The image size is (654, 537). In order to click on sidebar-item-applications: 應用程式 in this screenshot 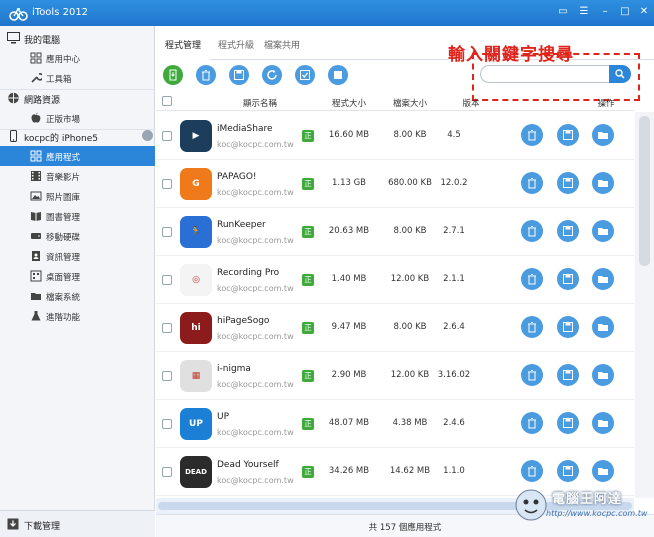, I will do `click(77, 156)`.